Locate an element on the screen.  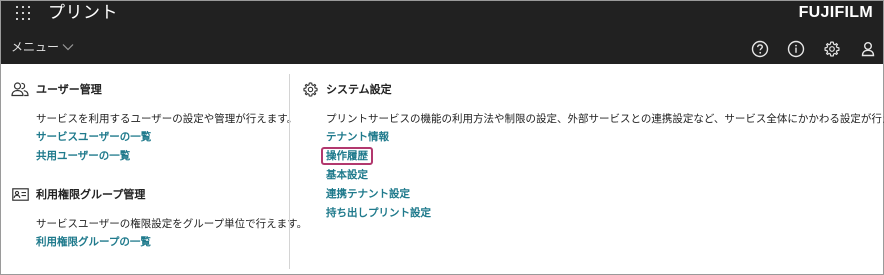
permission-group-description: サービスユーザーの権限設定をグループ単位で行えます。 is located at coordinates (172, 224).